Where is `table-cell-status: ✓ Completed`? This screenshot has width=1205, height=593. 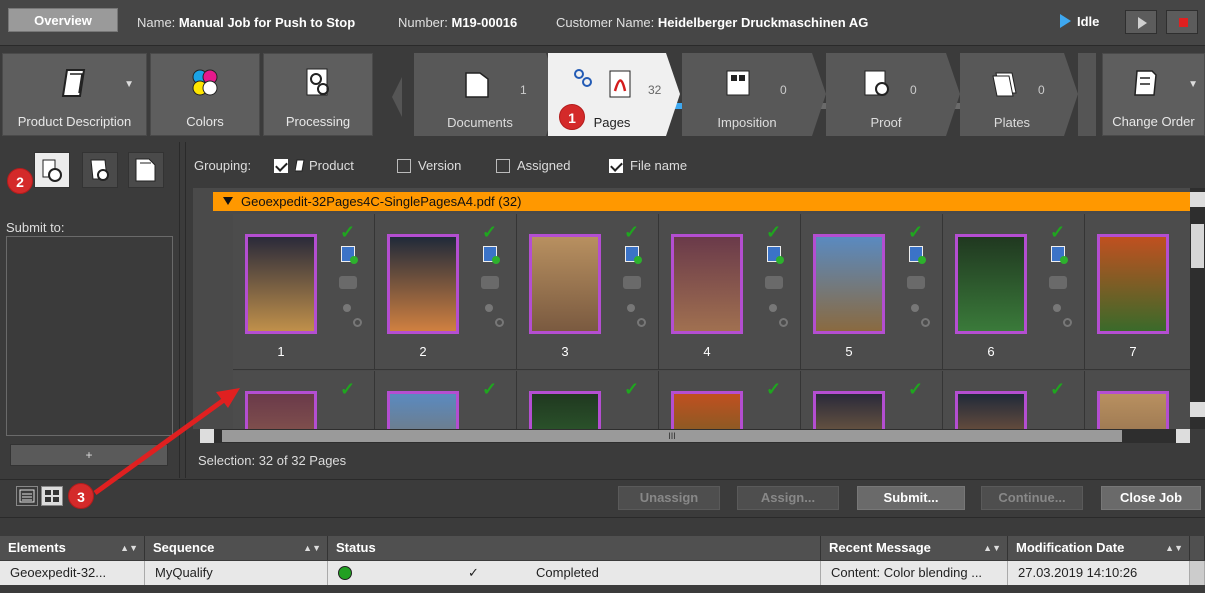
table-cell-status: ✓ Completed is located at coordinates (574, 573).